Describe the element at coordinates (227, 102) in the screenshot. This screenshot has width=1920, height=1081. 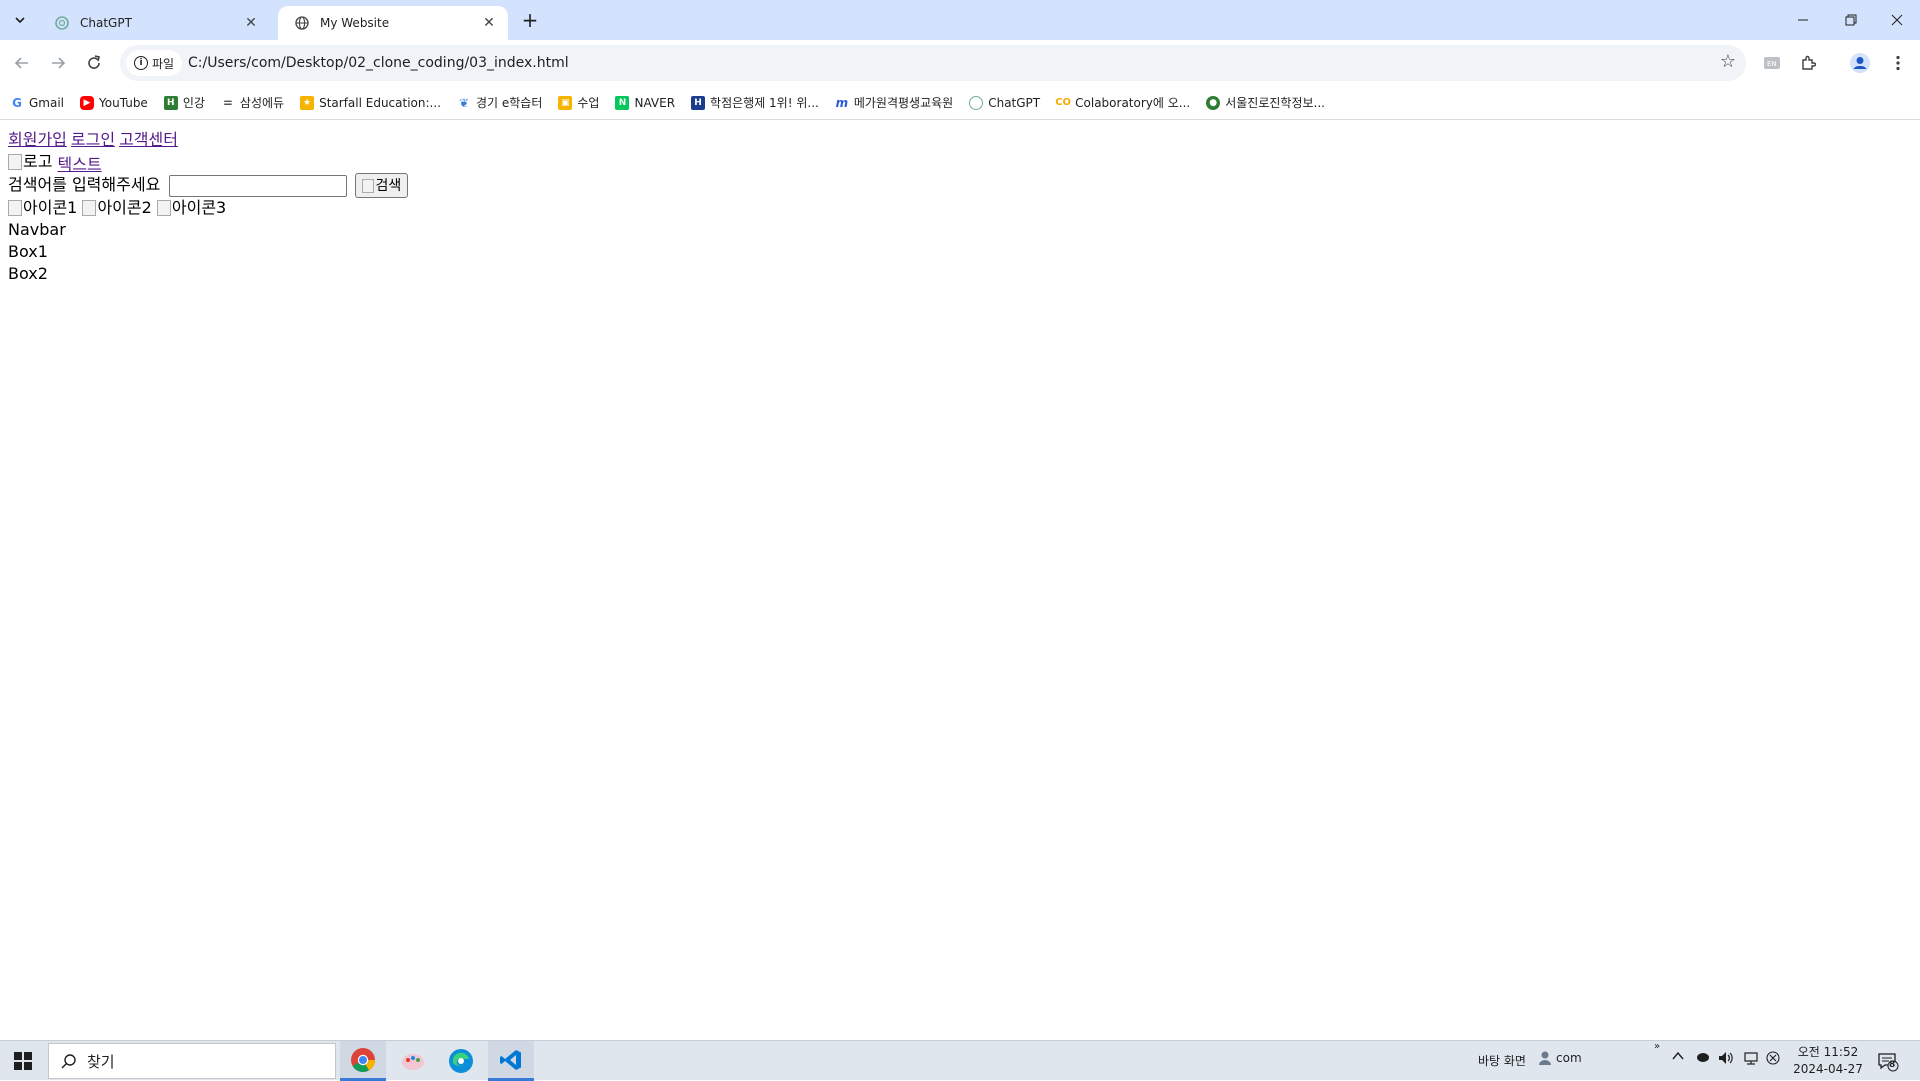
I see `dash-icon: =` at that location.